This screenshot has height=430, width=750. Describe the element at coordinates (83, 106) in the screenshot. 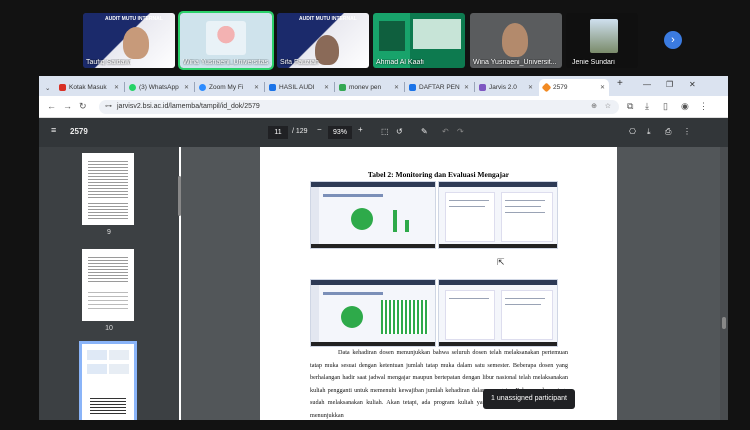

I see `reload-icon: ↻` at that location.